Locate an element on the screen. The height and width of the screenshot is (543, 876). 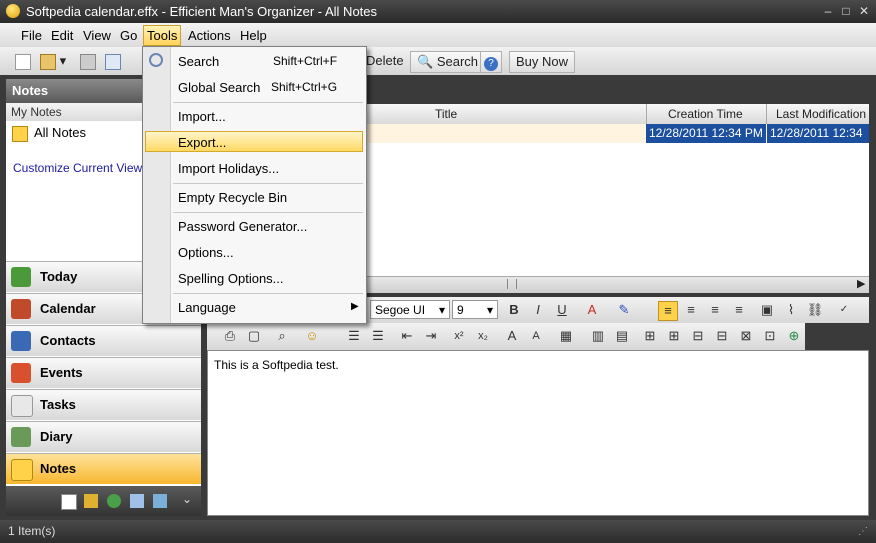
app-icon is located at coordinates (13, 11).